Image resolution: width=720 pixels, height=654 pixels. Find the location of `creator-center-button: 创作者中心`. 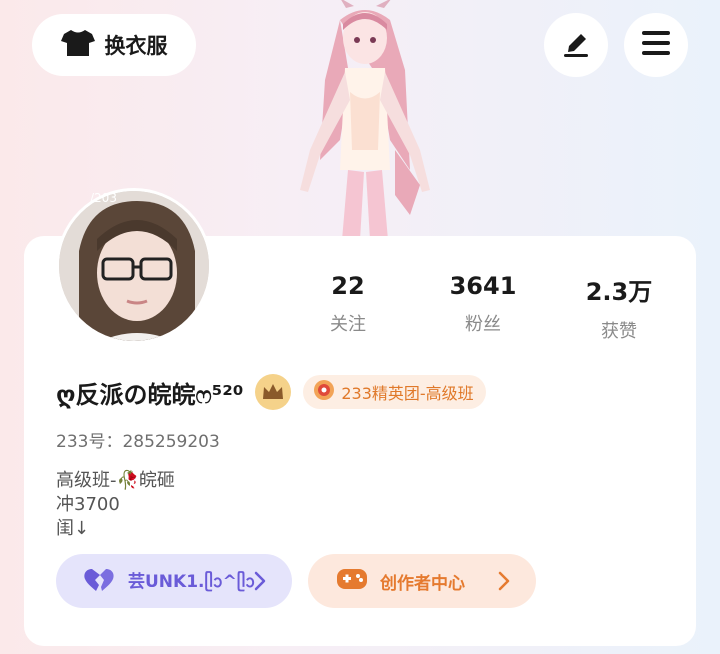

creator-center-button: 创作者中心 is located at coordinates (422, 581).